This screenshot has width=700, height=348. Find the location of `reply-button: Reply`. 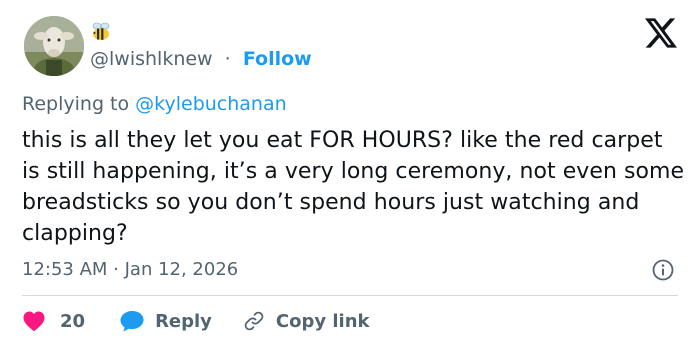

reply-button: Reply is located at coordinates (165, 321).